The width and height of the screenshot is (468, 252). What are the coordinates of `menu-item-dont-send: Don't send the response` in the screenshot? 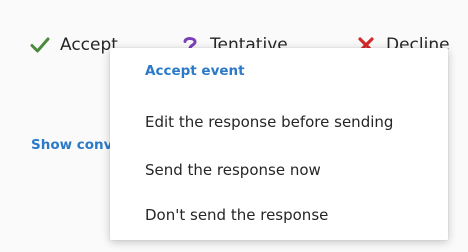 It's located at (279, 215).